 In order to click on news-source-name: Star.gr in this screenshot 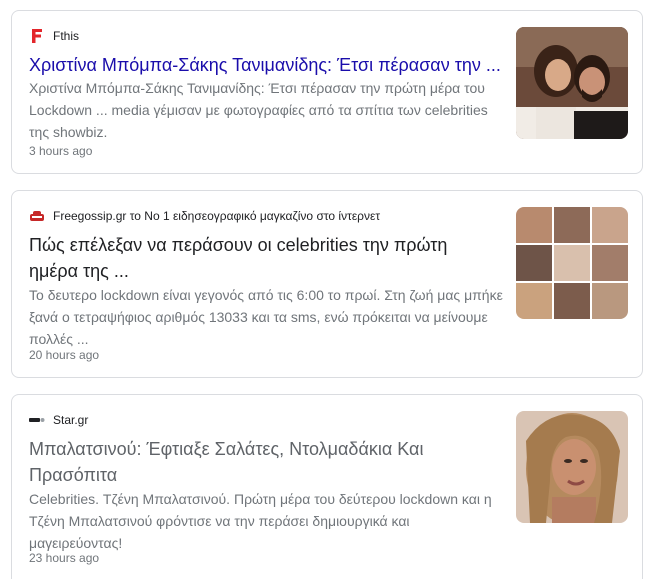, I will do `click(71, 420)`.